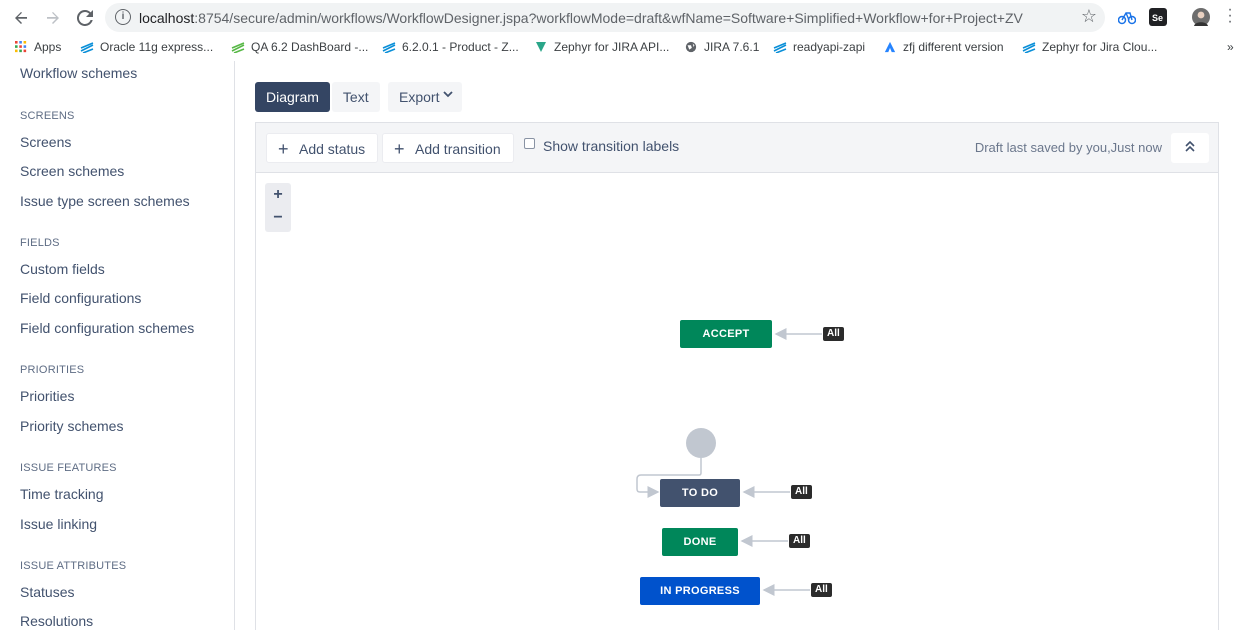 The width and height of the screenshot is (1239, 631). I want to click on extension-bike-icon, so click(1127, 17).